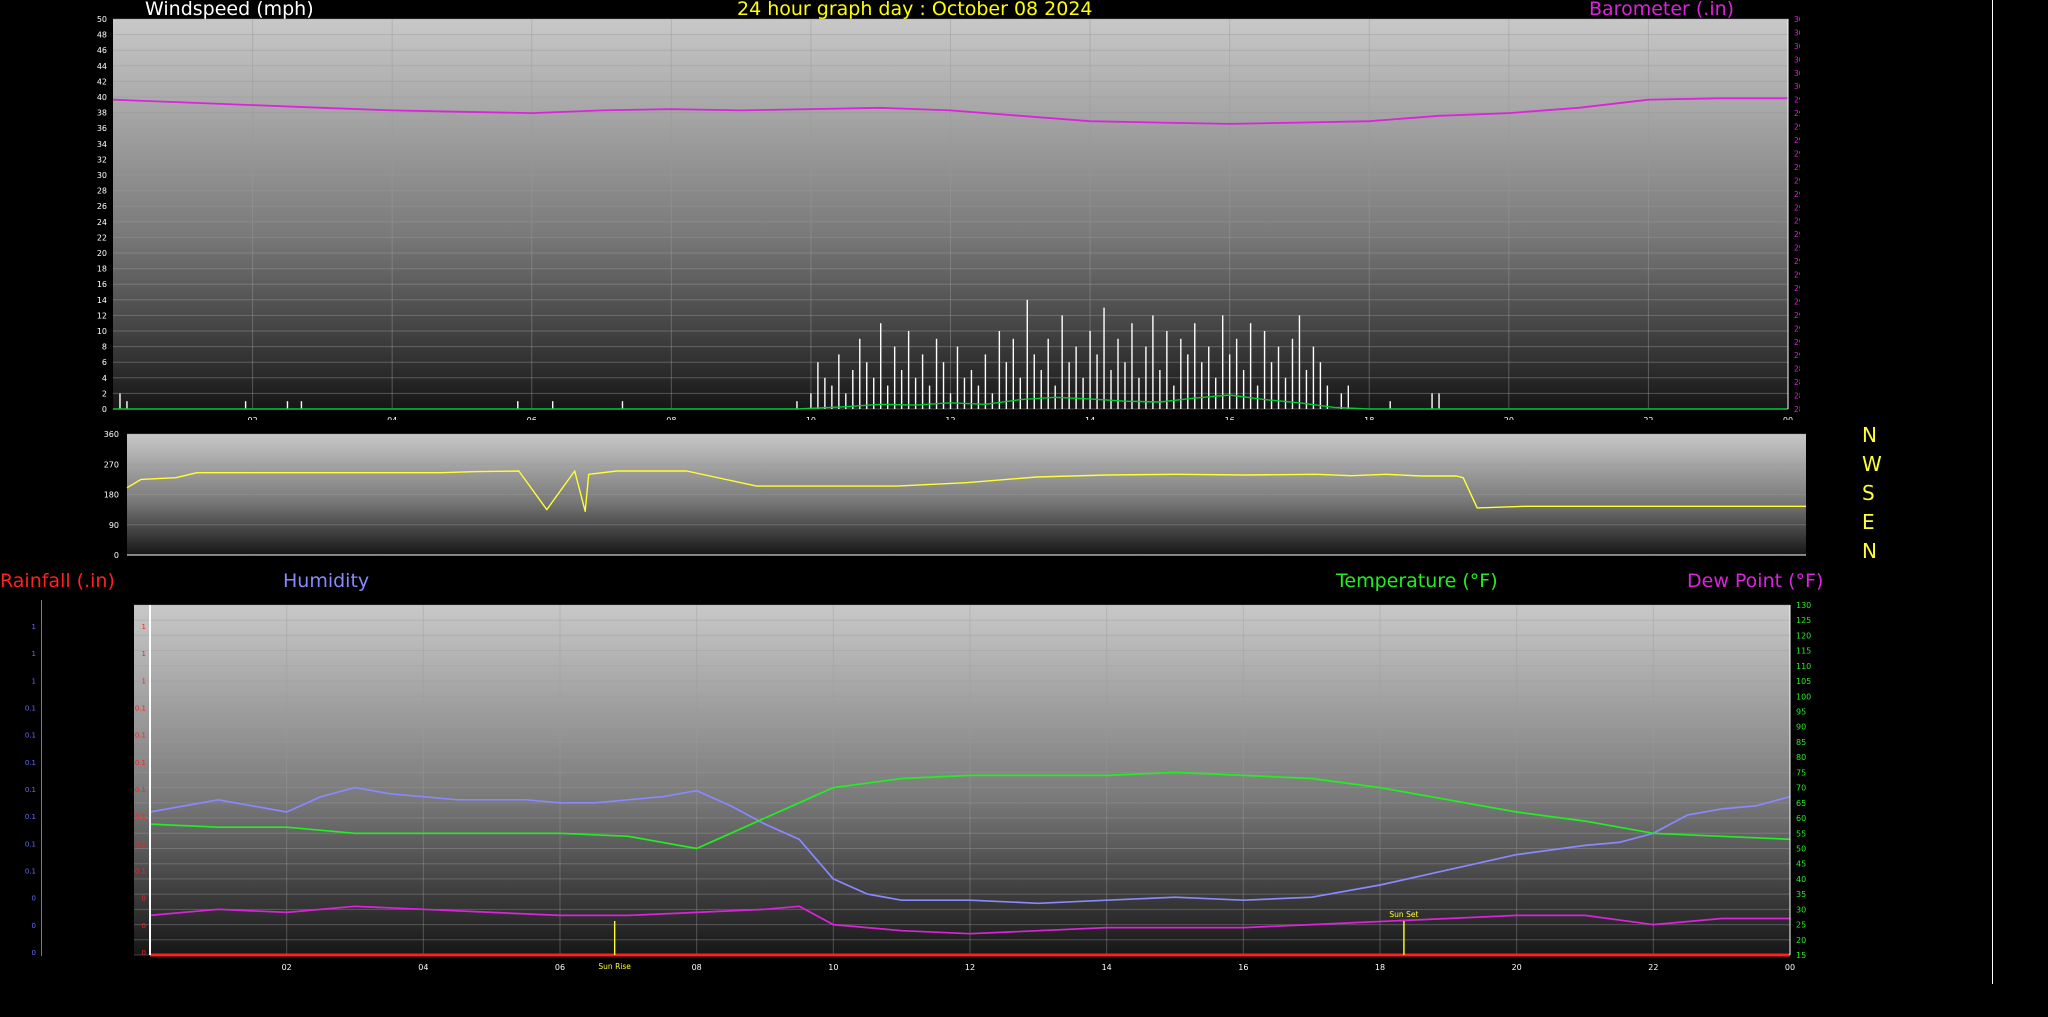 The width and height of the screenshot is (2048, 1017). I want to click on sunrise-label: Sun Rise, so click(614, 966).